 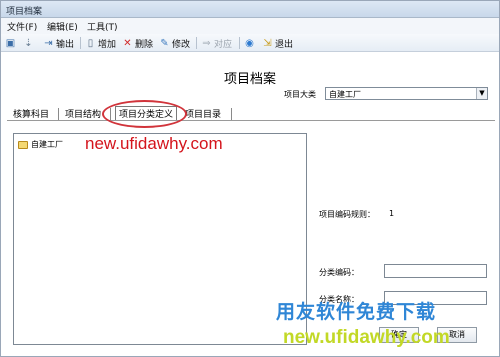 What do you see at coordinates (127, 43) in the screenshot?
I see `delete-icon: ✕` at bounding box center [127, 43].